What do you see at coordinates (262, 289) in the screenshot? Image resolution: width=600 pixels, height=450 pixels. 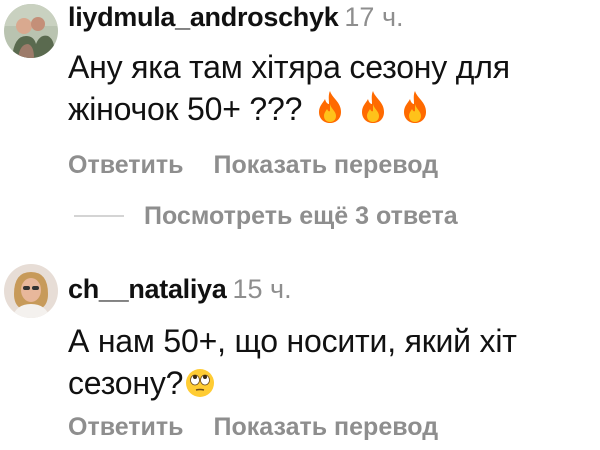 I see `timestamp: 15 ч.` at bounding box center [262, 289].